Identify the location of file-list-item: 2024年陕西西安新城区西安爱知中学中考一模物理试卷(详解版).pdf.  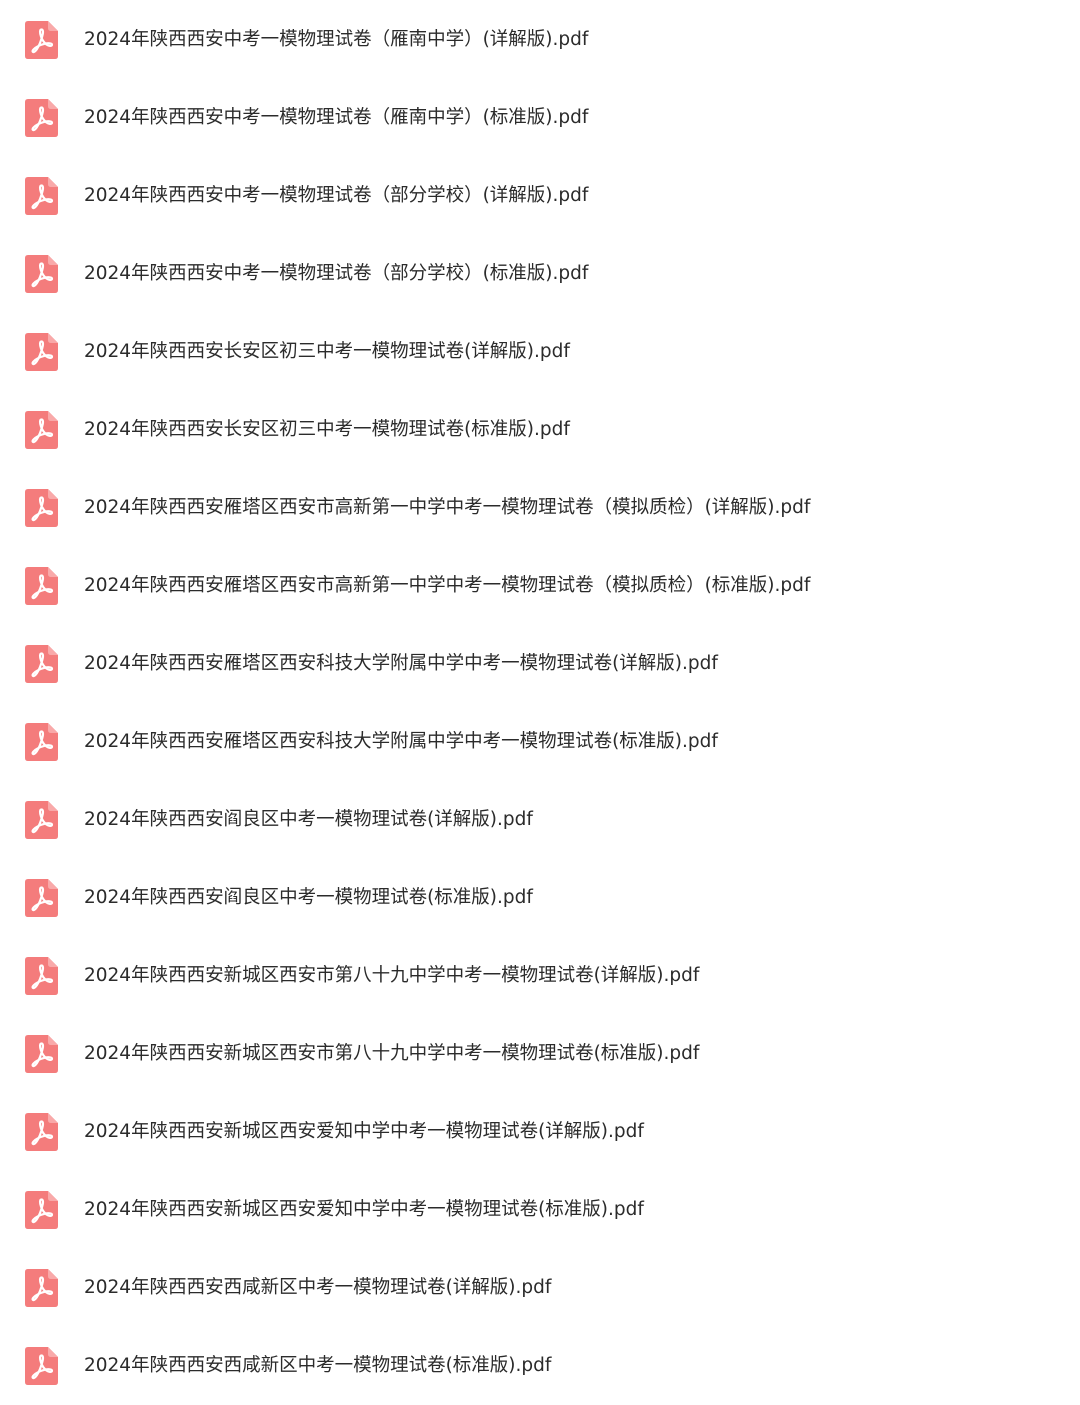
(540, 1132).